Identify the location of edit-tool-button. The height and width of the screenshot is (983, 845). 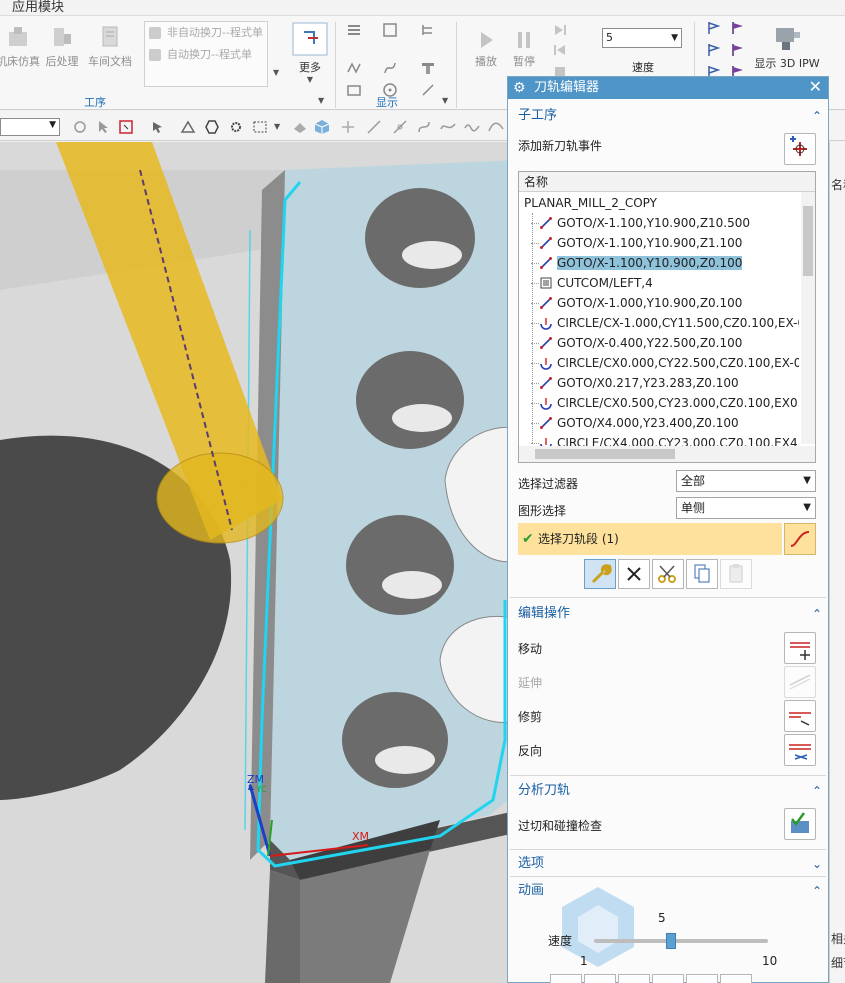
(600, 574).